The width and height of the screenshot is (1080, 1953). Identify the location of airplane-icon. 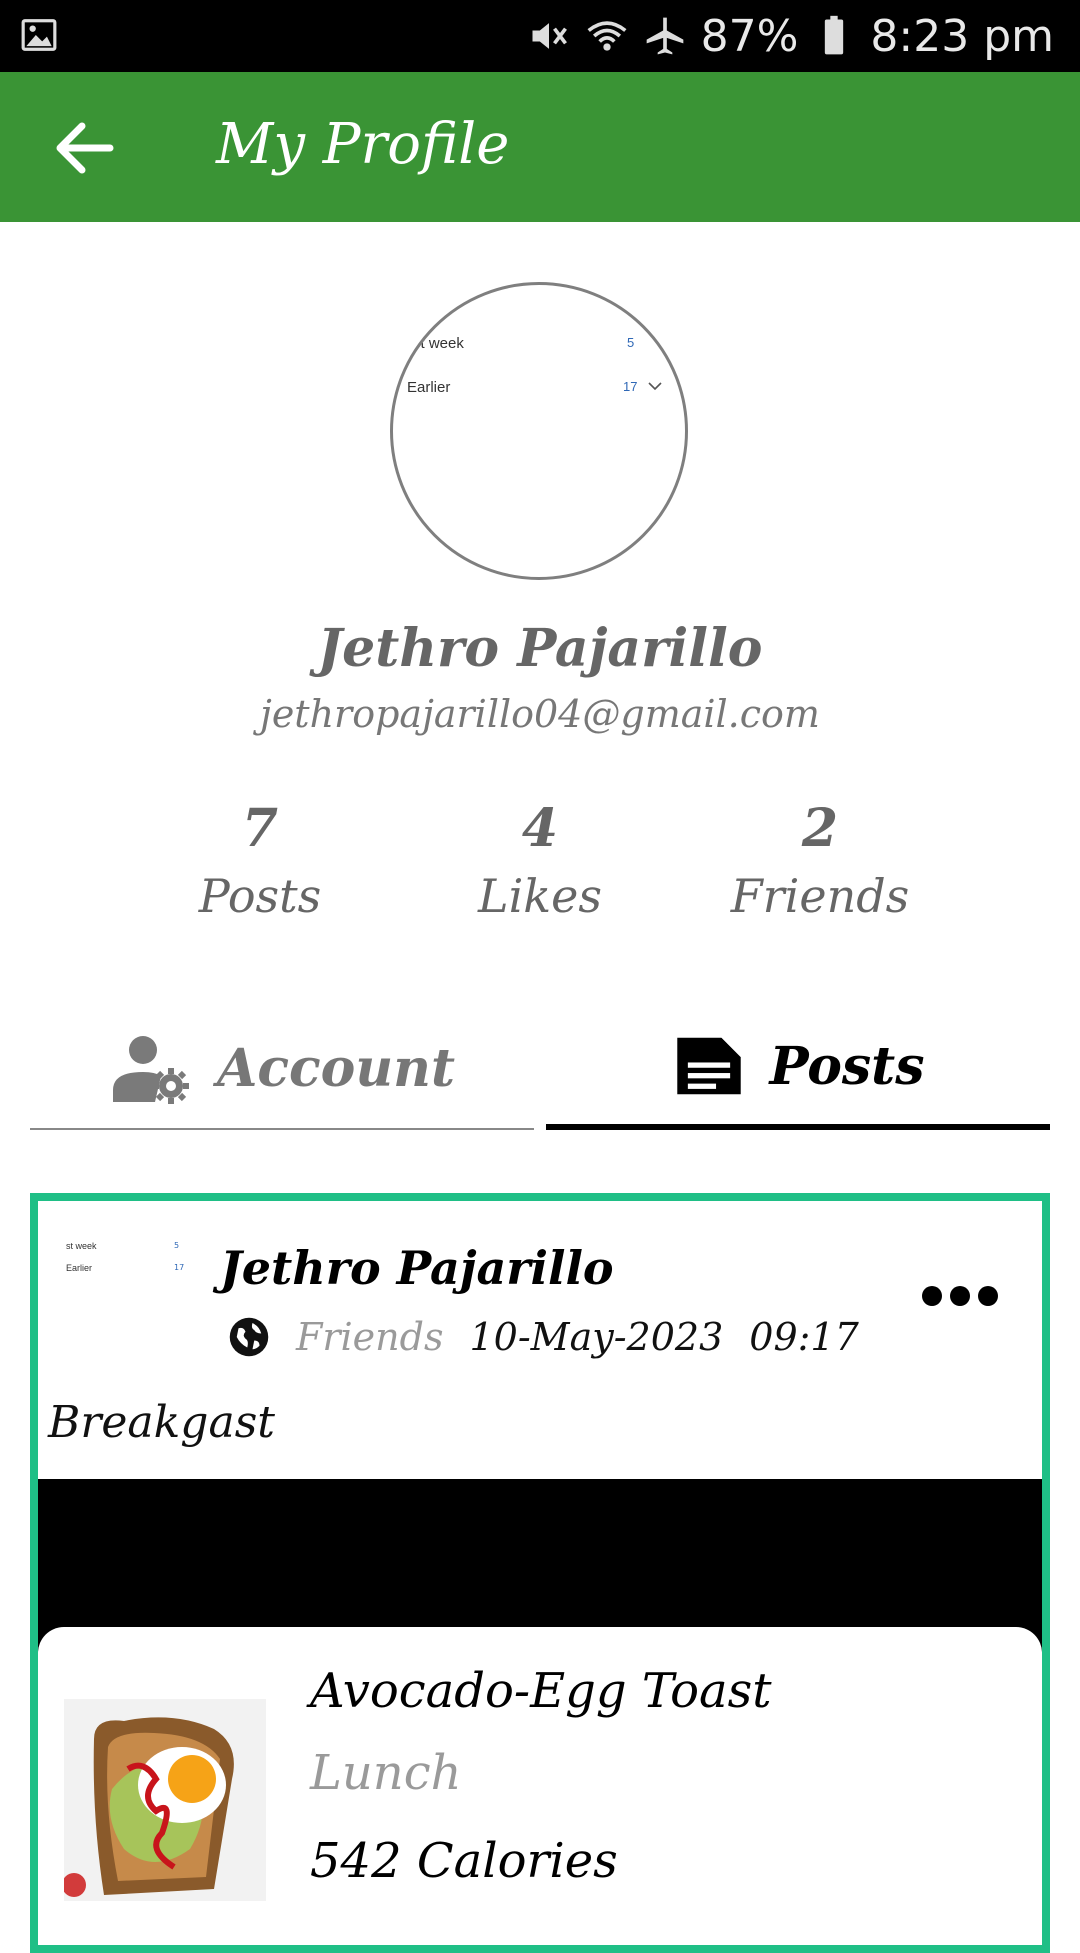
(664, 36).